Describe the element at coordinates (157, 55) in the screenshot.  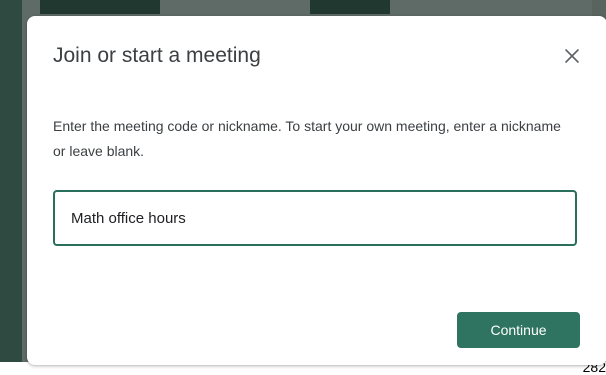
I see `dialog-title: Join or start a meeting` at that location.